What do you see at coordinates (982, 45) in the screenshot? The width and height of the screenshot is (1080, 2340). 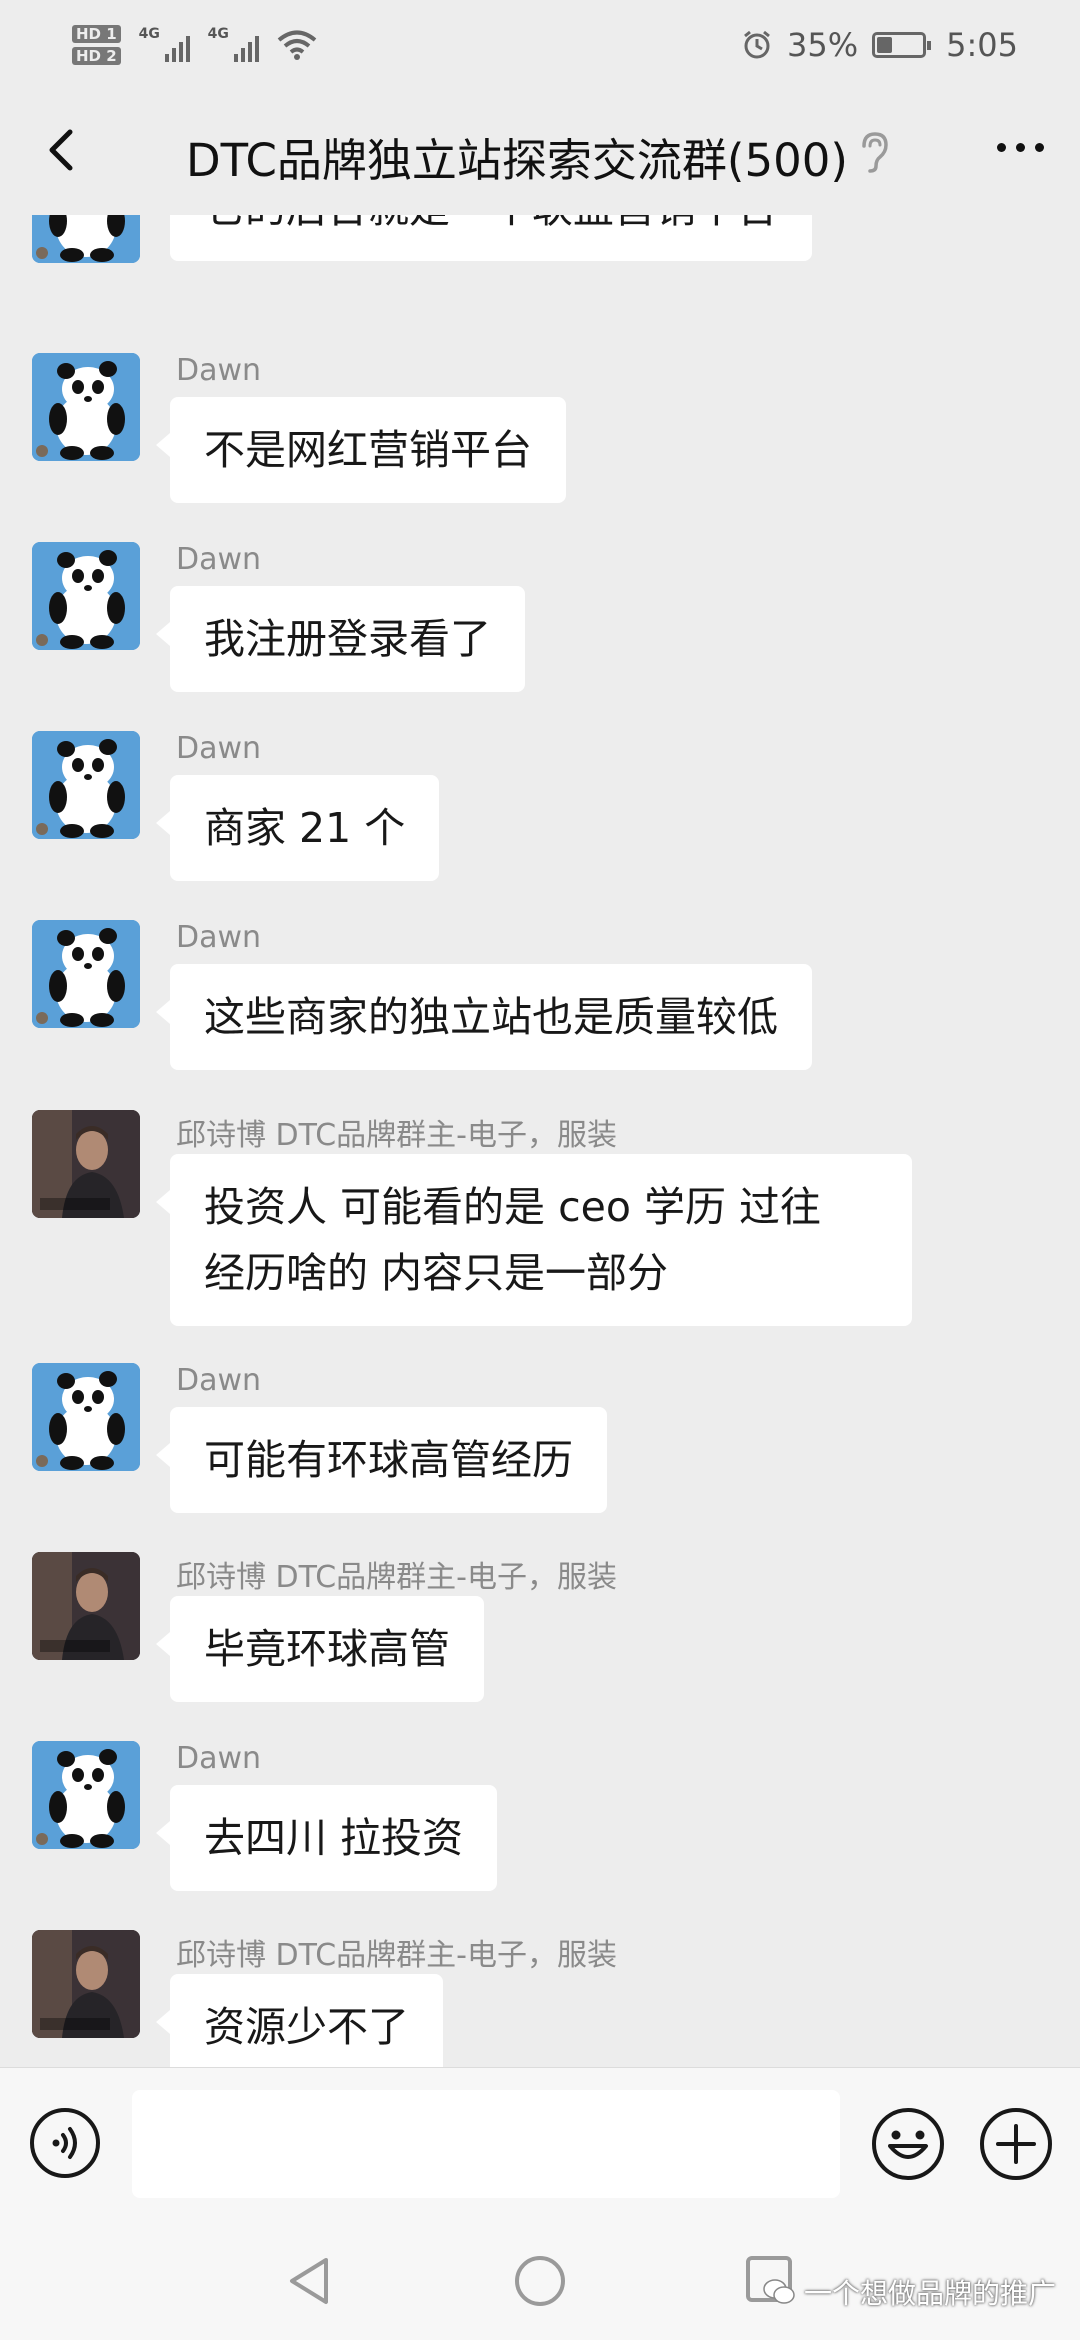 I see `clock: 5:05` at bounding box center [982, 45].